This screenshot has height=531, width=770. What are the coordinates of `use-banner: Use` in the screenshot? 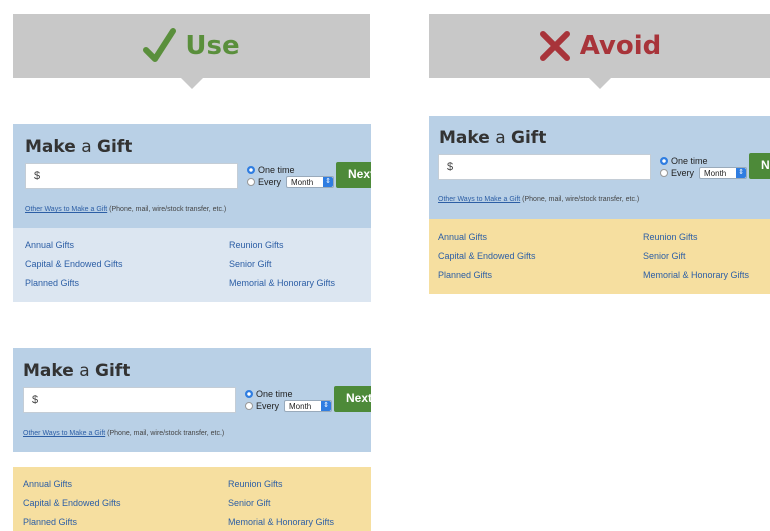 It's located at (191, 51).